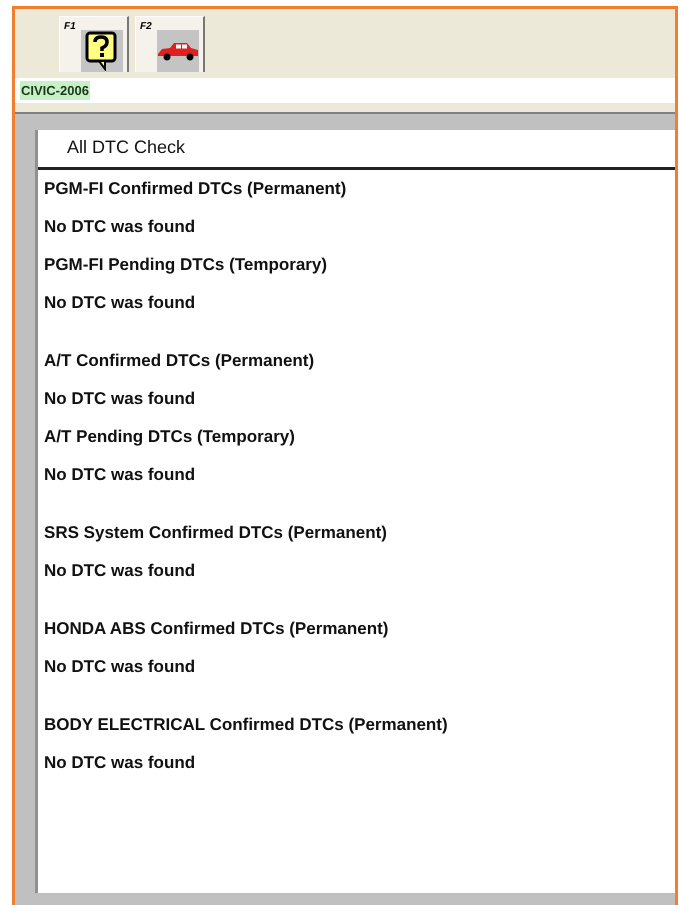 The image size is (680, 905). Describe the element at coordinates (170, 437) in the screenshot. I see `result-line: A/T Pending DTCs (Temporary)` at that location.